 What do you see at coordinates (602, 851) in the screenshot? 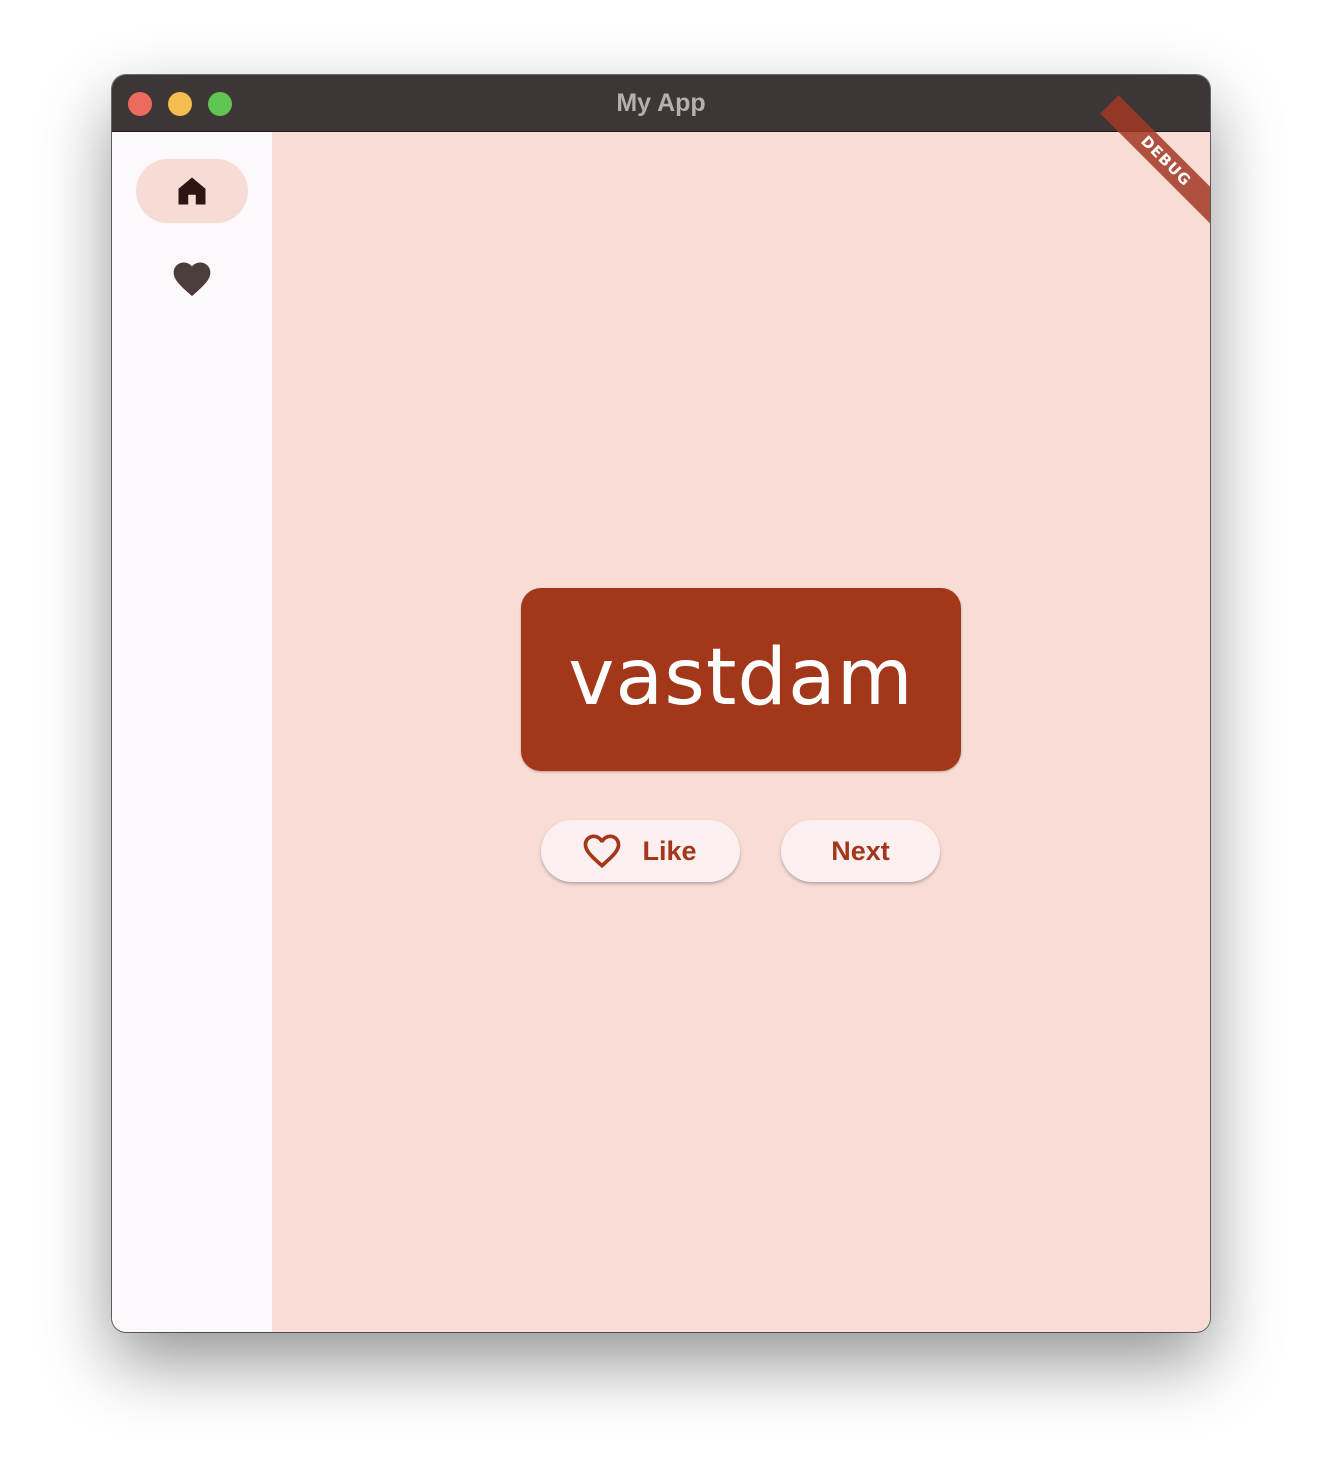
I see `heart-outline-icon` at bounding box center [602, 851].